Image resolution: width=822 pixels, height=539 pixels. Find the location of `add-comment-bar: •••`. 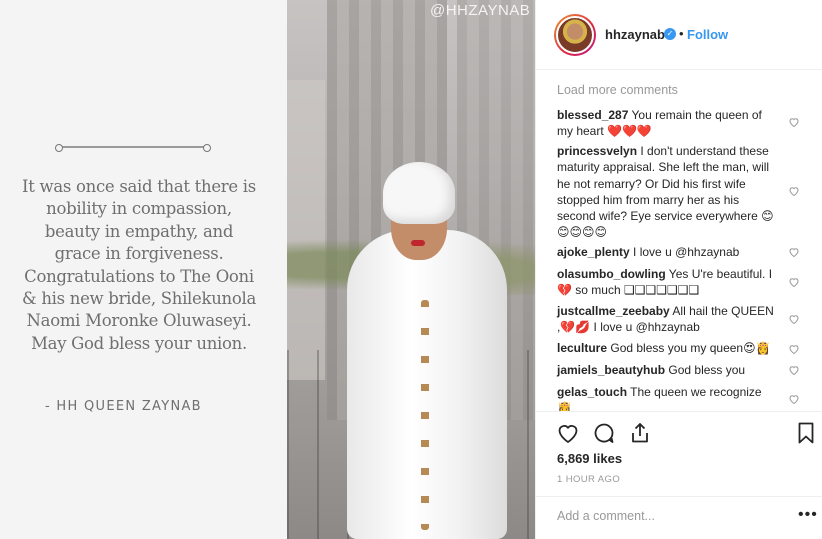

add-comment-bar: ••• is located at coordinates (679, 517).